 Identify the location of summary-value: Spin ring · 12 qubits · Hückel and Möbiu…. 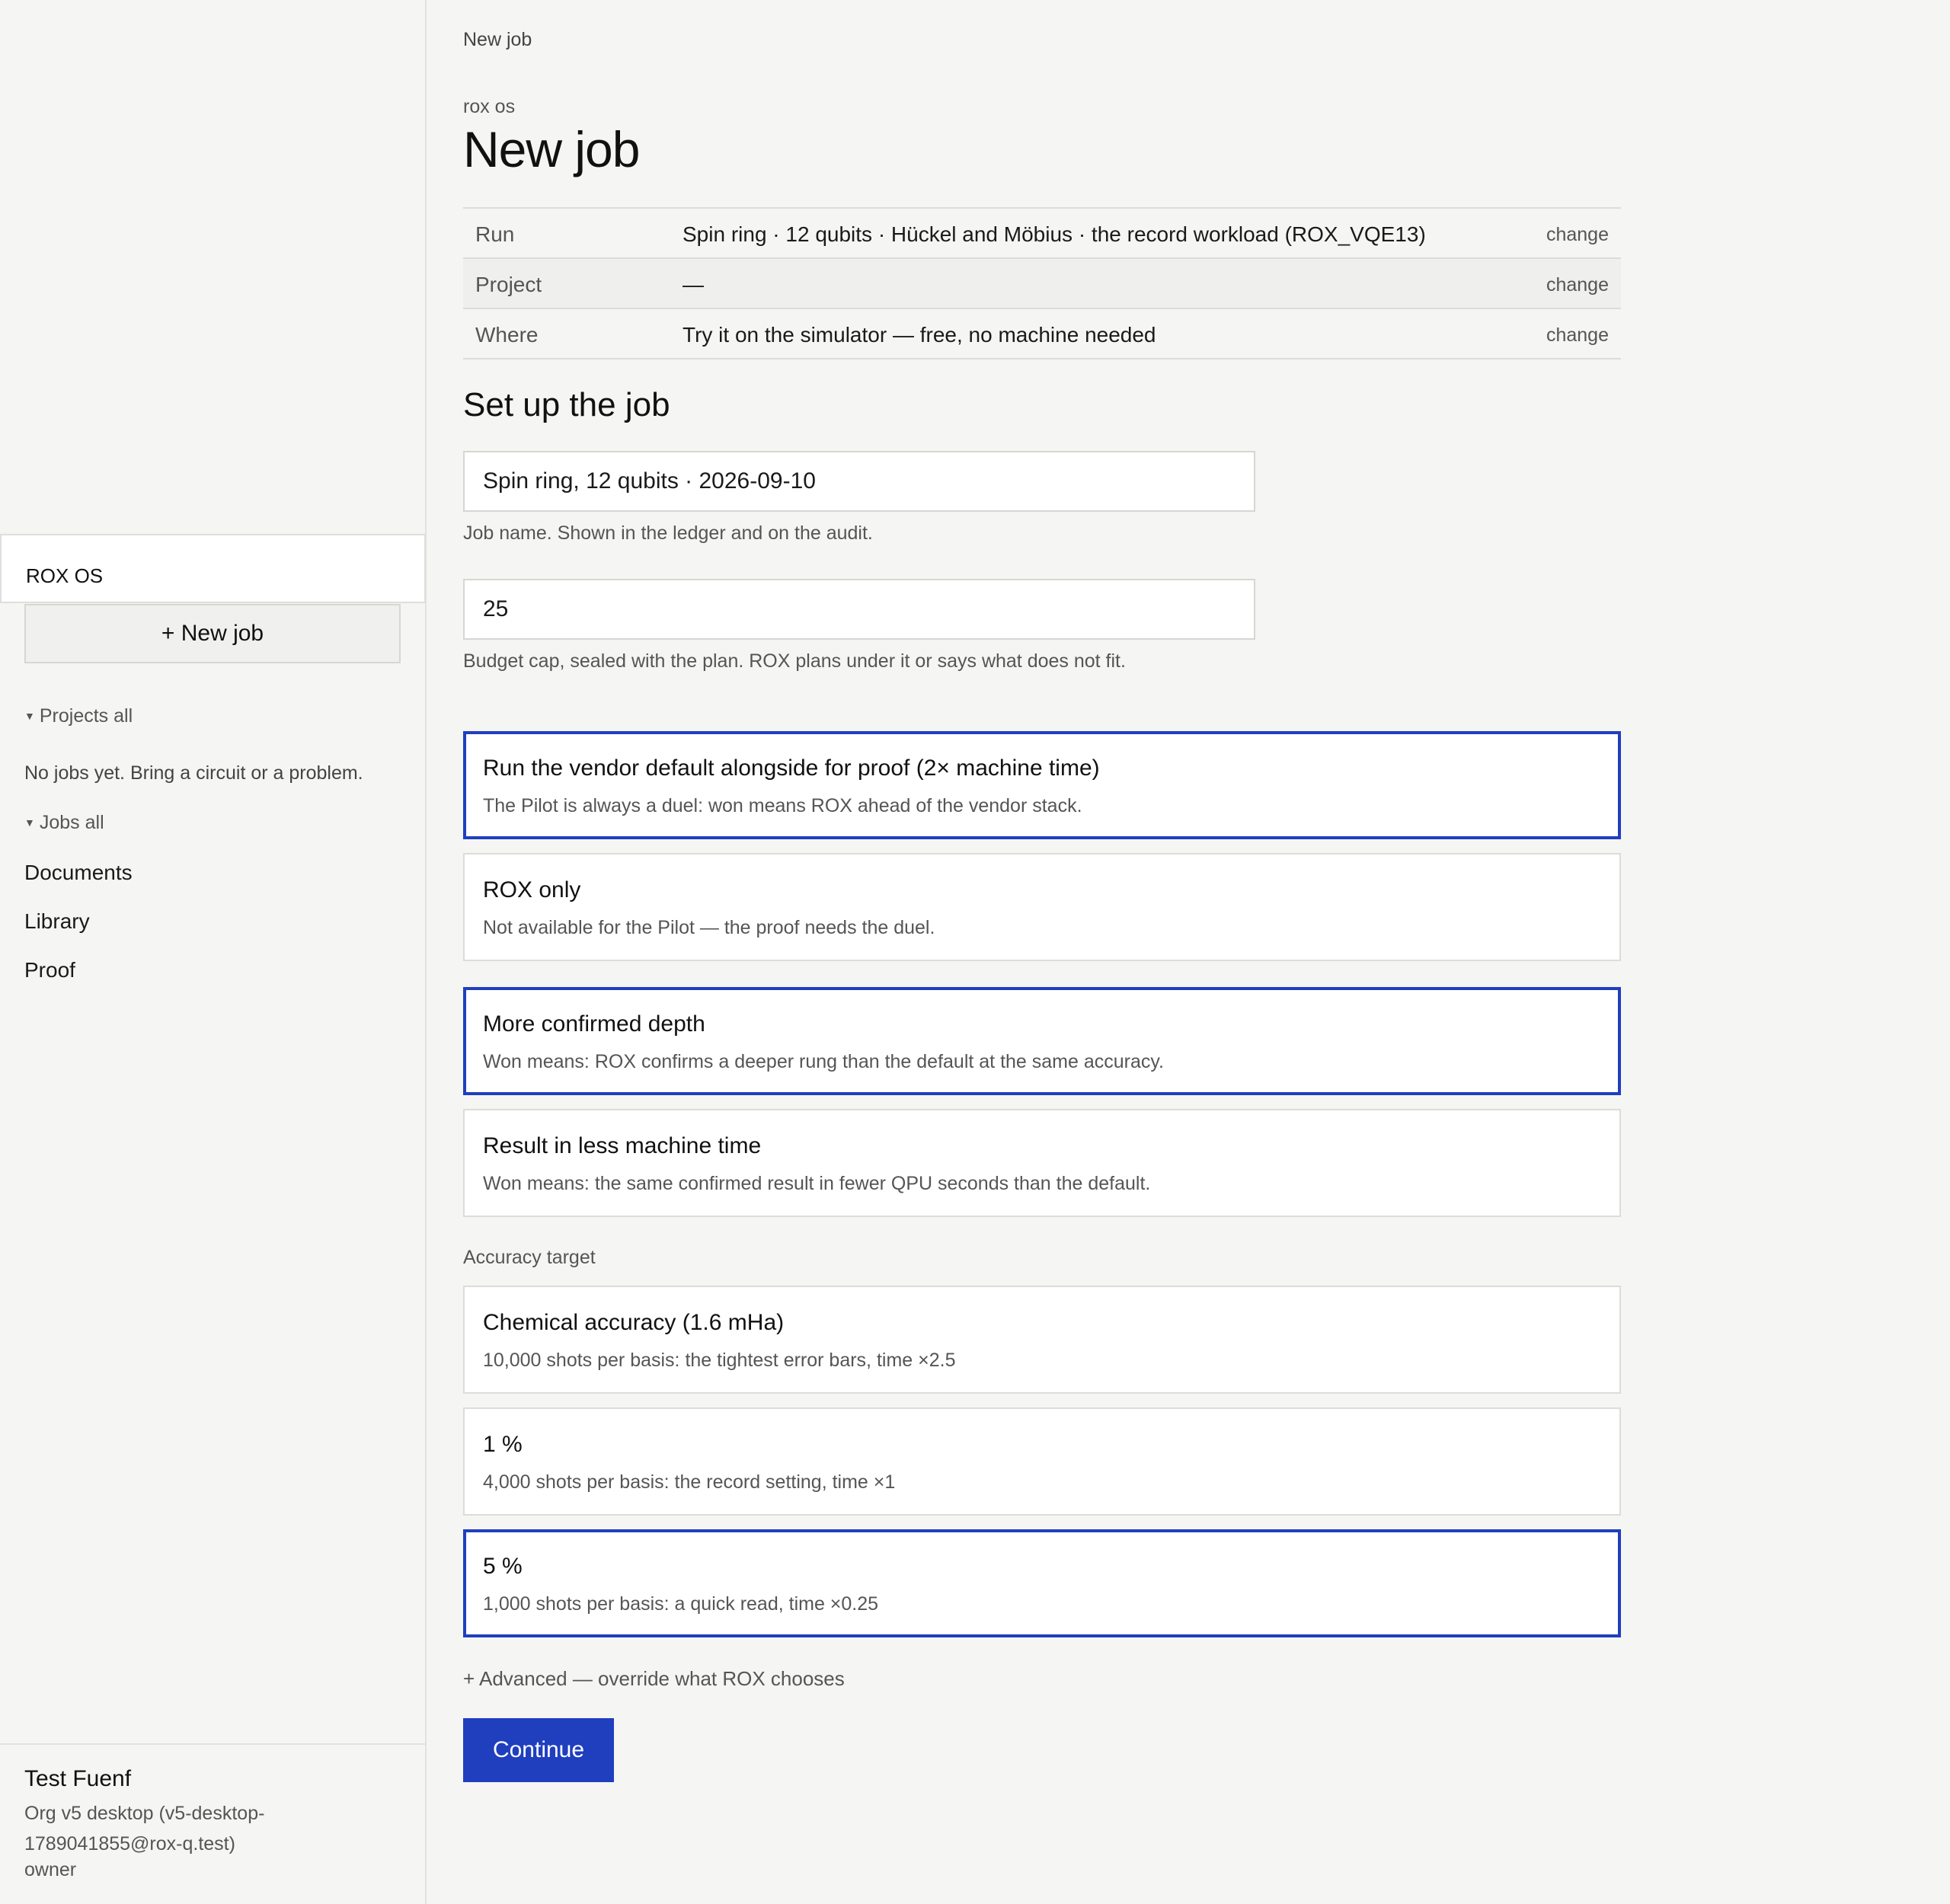
(1054, 234).